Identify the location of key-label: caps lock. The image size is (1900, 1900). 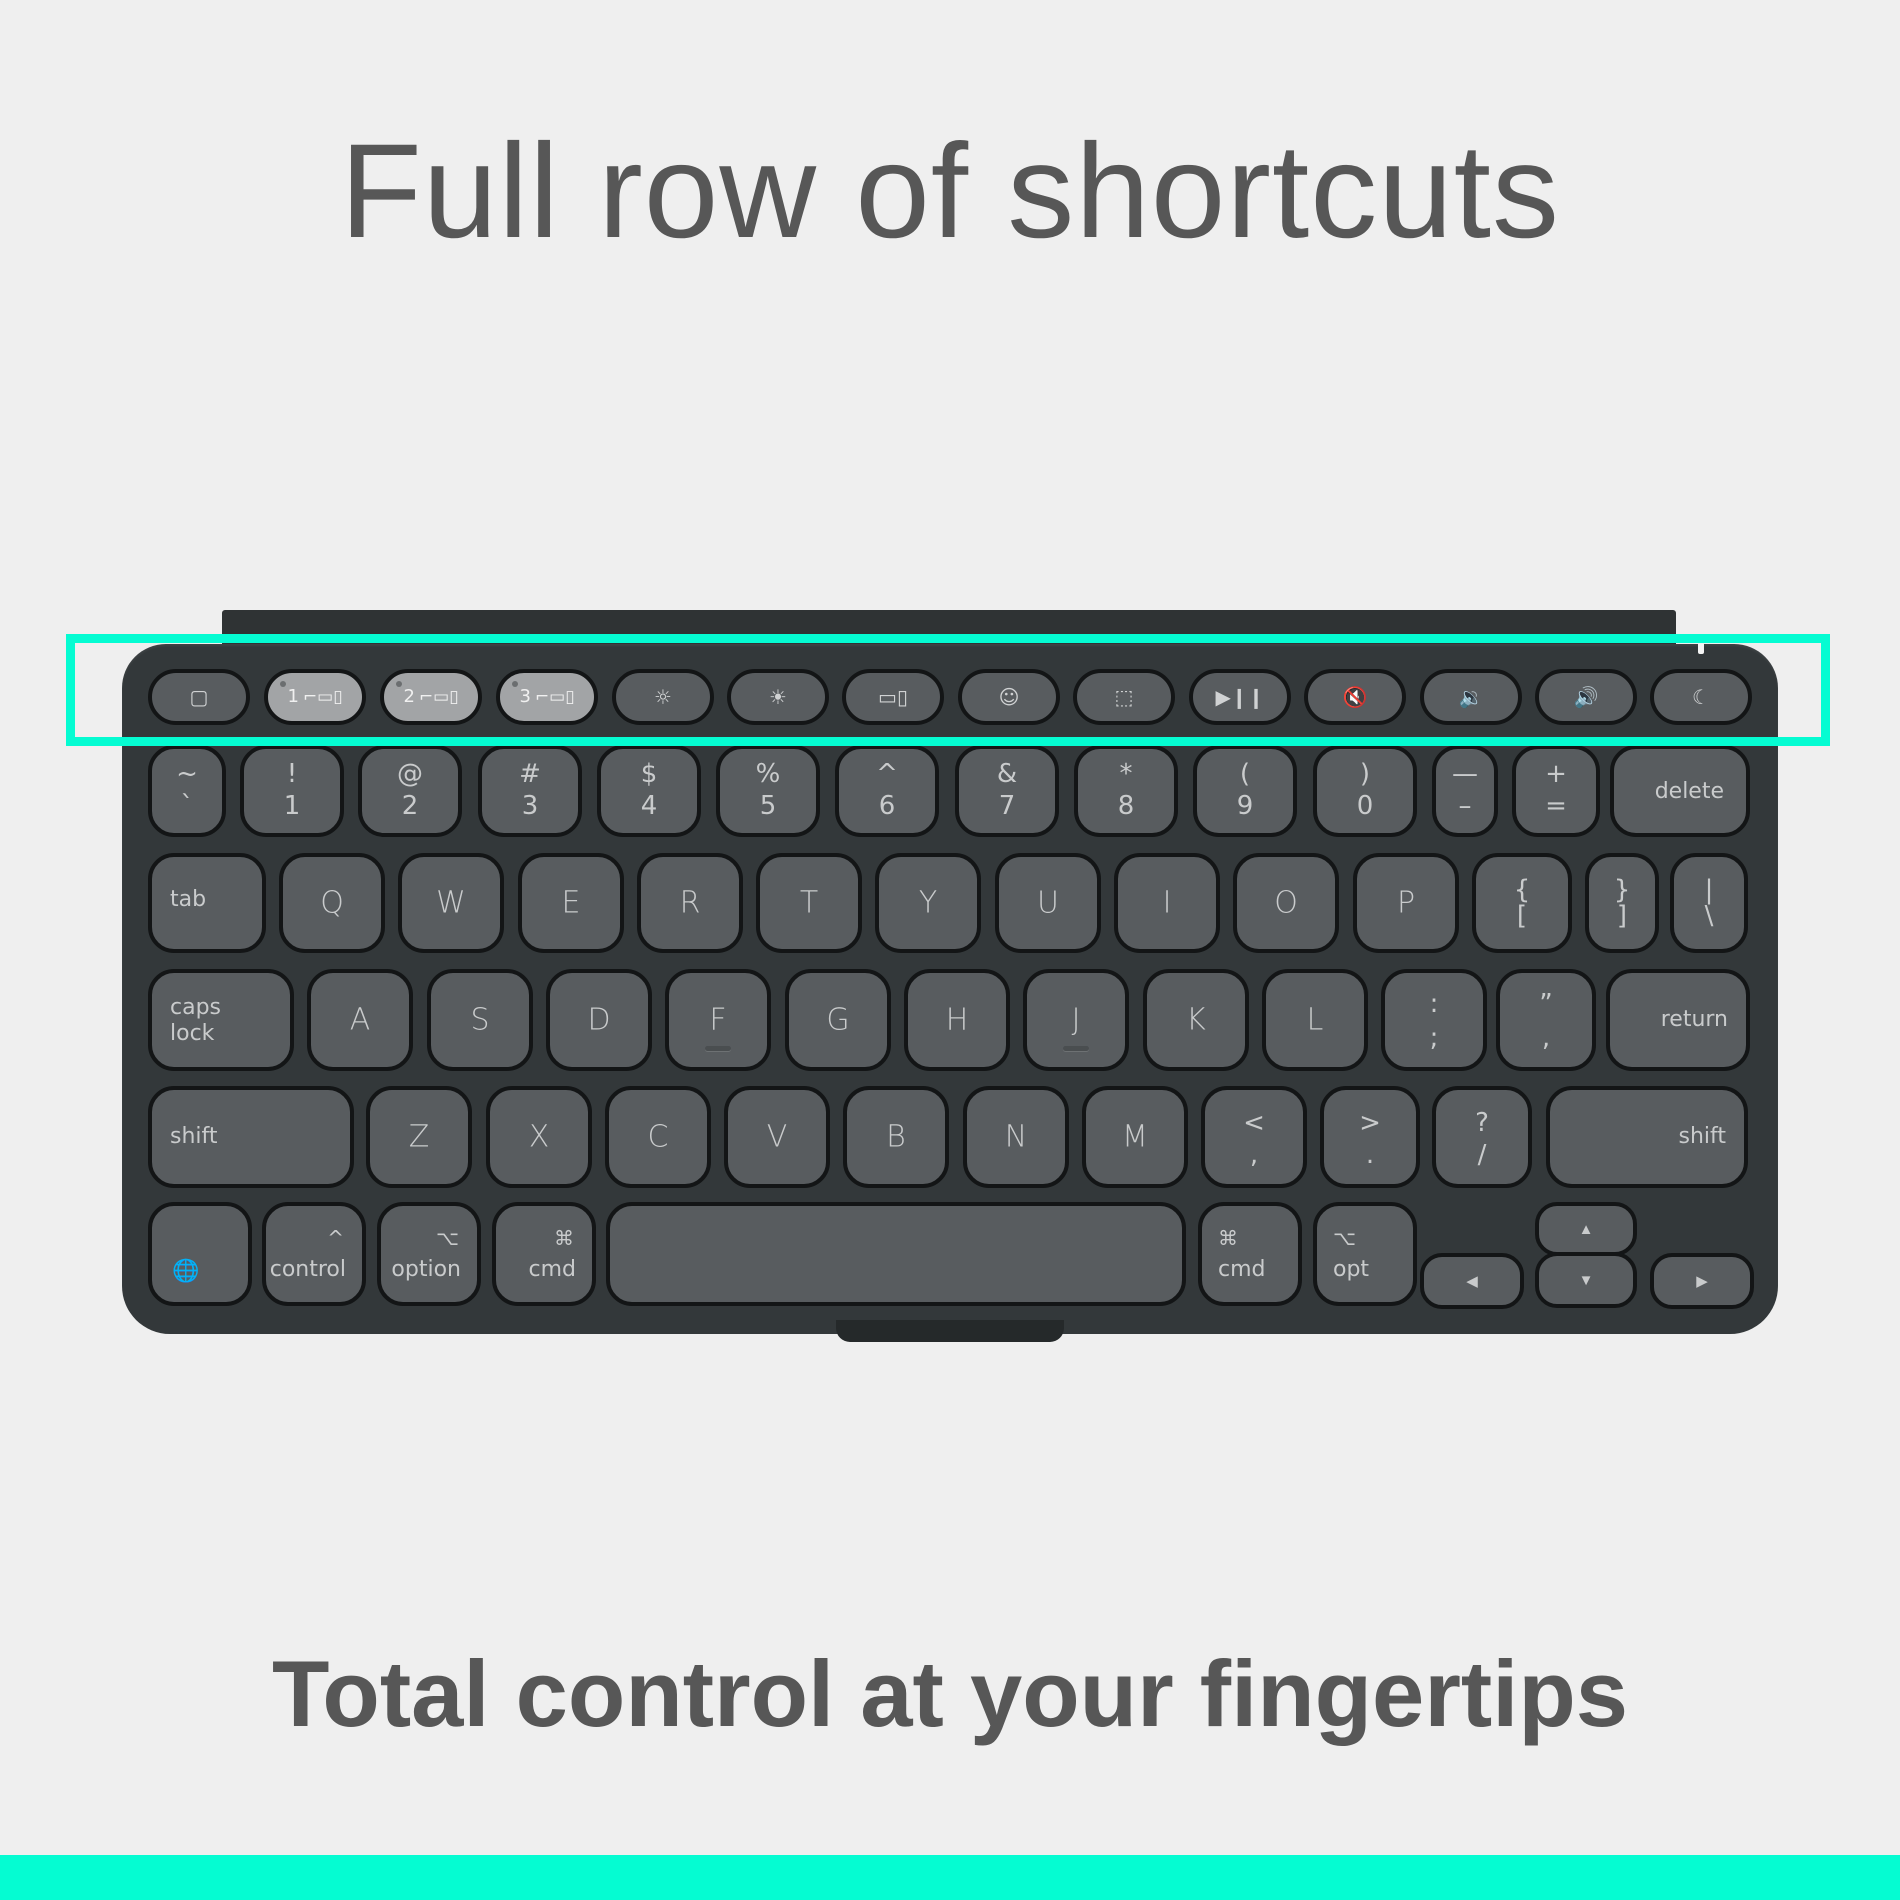
(196, 1020).